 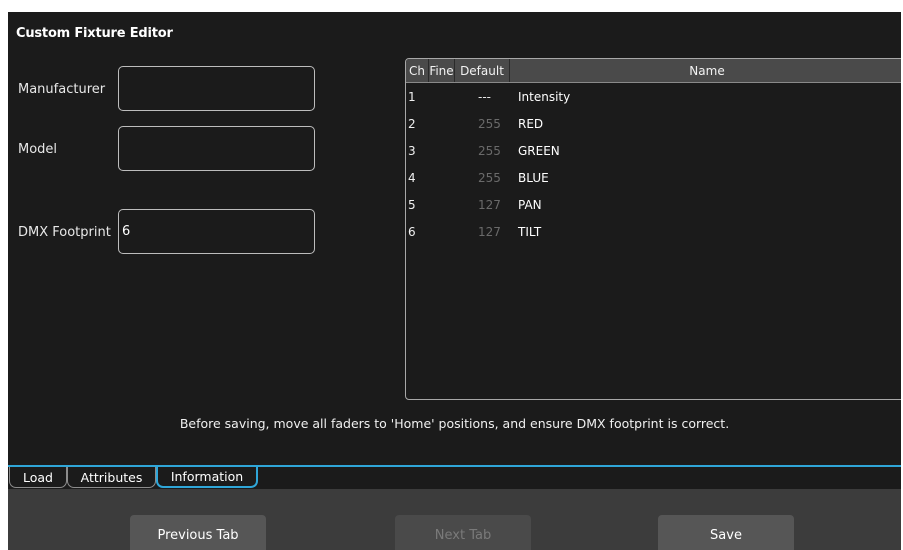 What do you see at coordinates (533, 177) in the screenshot?
I see `cell-name: BLUE` at bounding box center [533, 177].